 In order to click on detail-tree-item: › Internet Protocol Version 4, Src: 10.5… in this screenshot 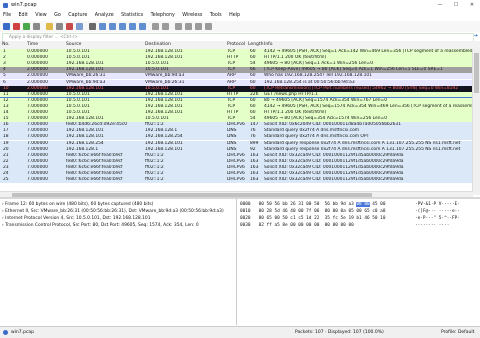, I will do `click(118, 218)`.